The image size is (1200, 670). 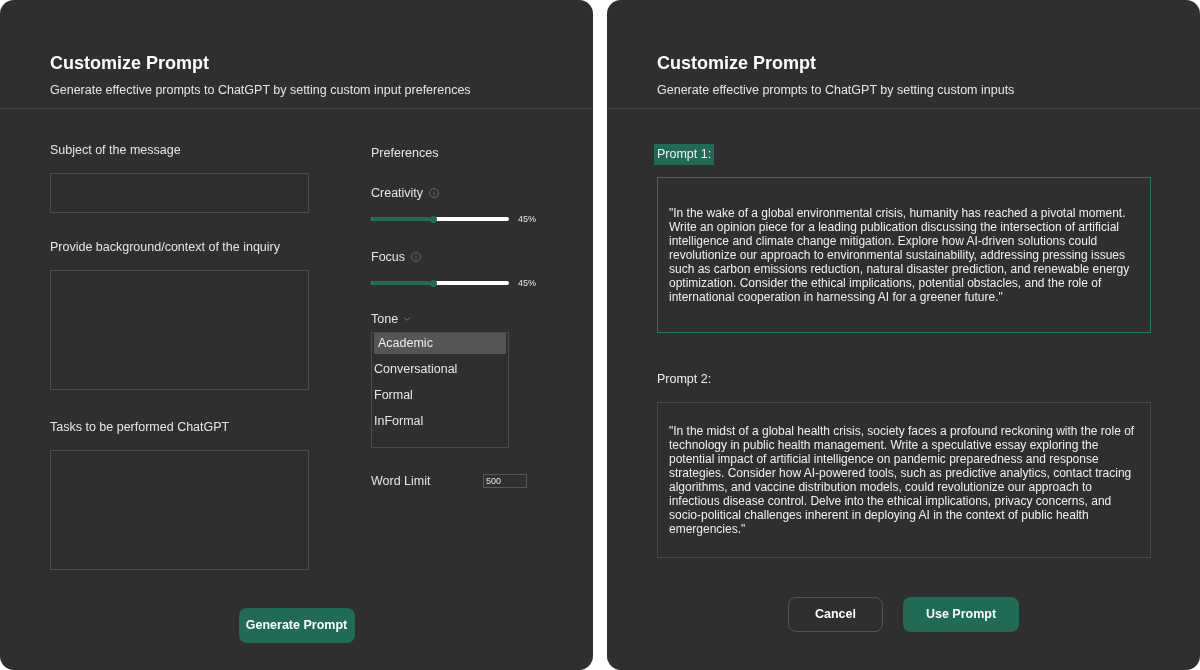 I want to click on word-limit-label: Word Limit, so click(x=401, y=481).